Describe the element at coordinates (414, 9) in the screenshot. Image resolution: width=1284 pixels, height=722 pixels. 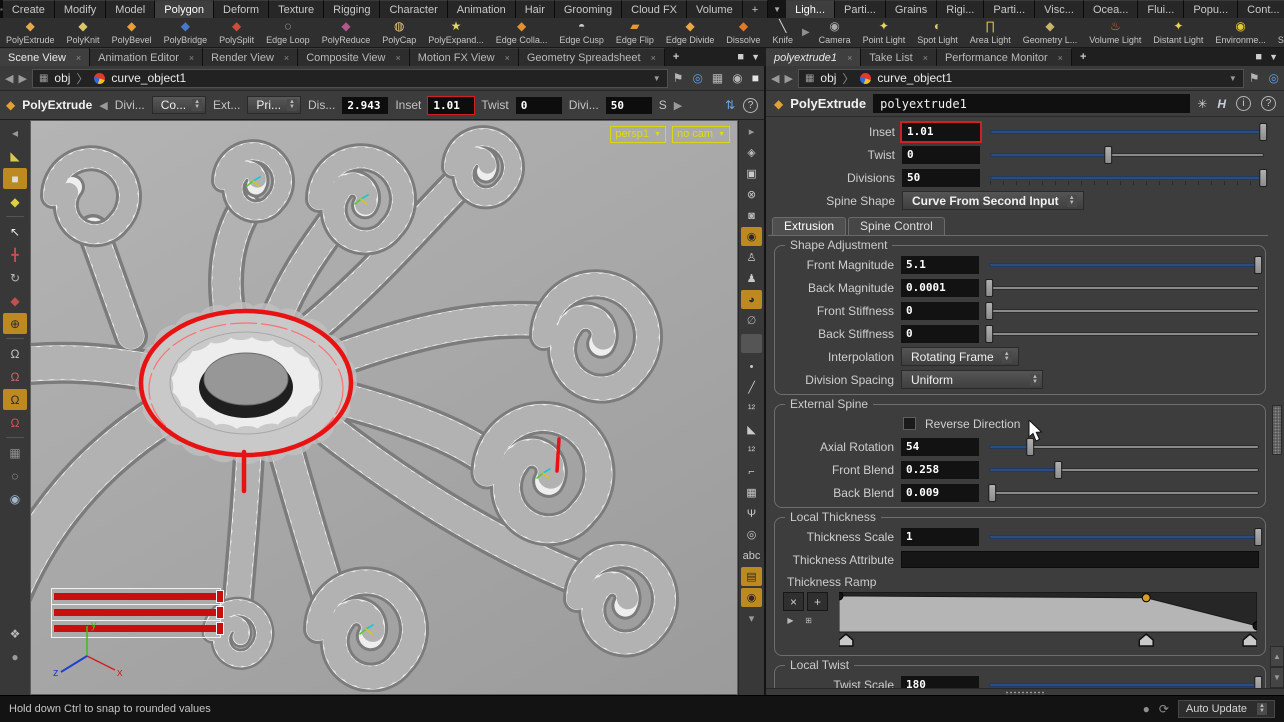
I see `shelf-tab: Character` at that location.